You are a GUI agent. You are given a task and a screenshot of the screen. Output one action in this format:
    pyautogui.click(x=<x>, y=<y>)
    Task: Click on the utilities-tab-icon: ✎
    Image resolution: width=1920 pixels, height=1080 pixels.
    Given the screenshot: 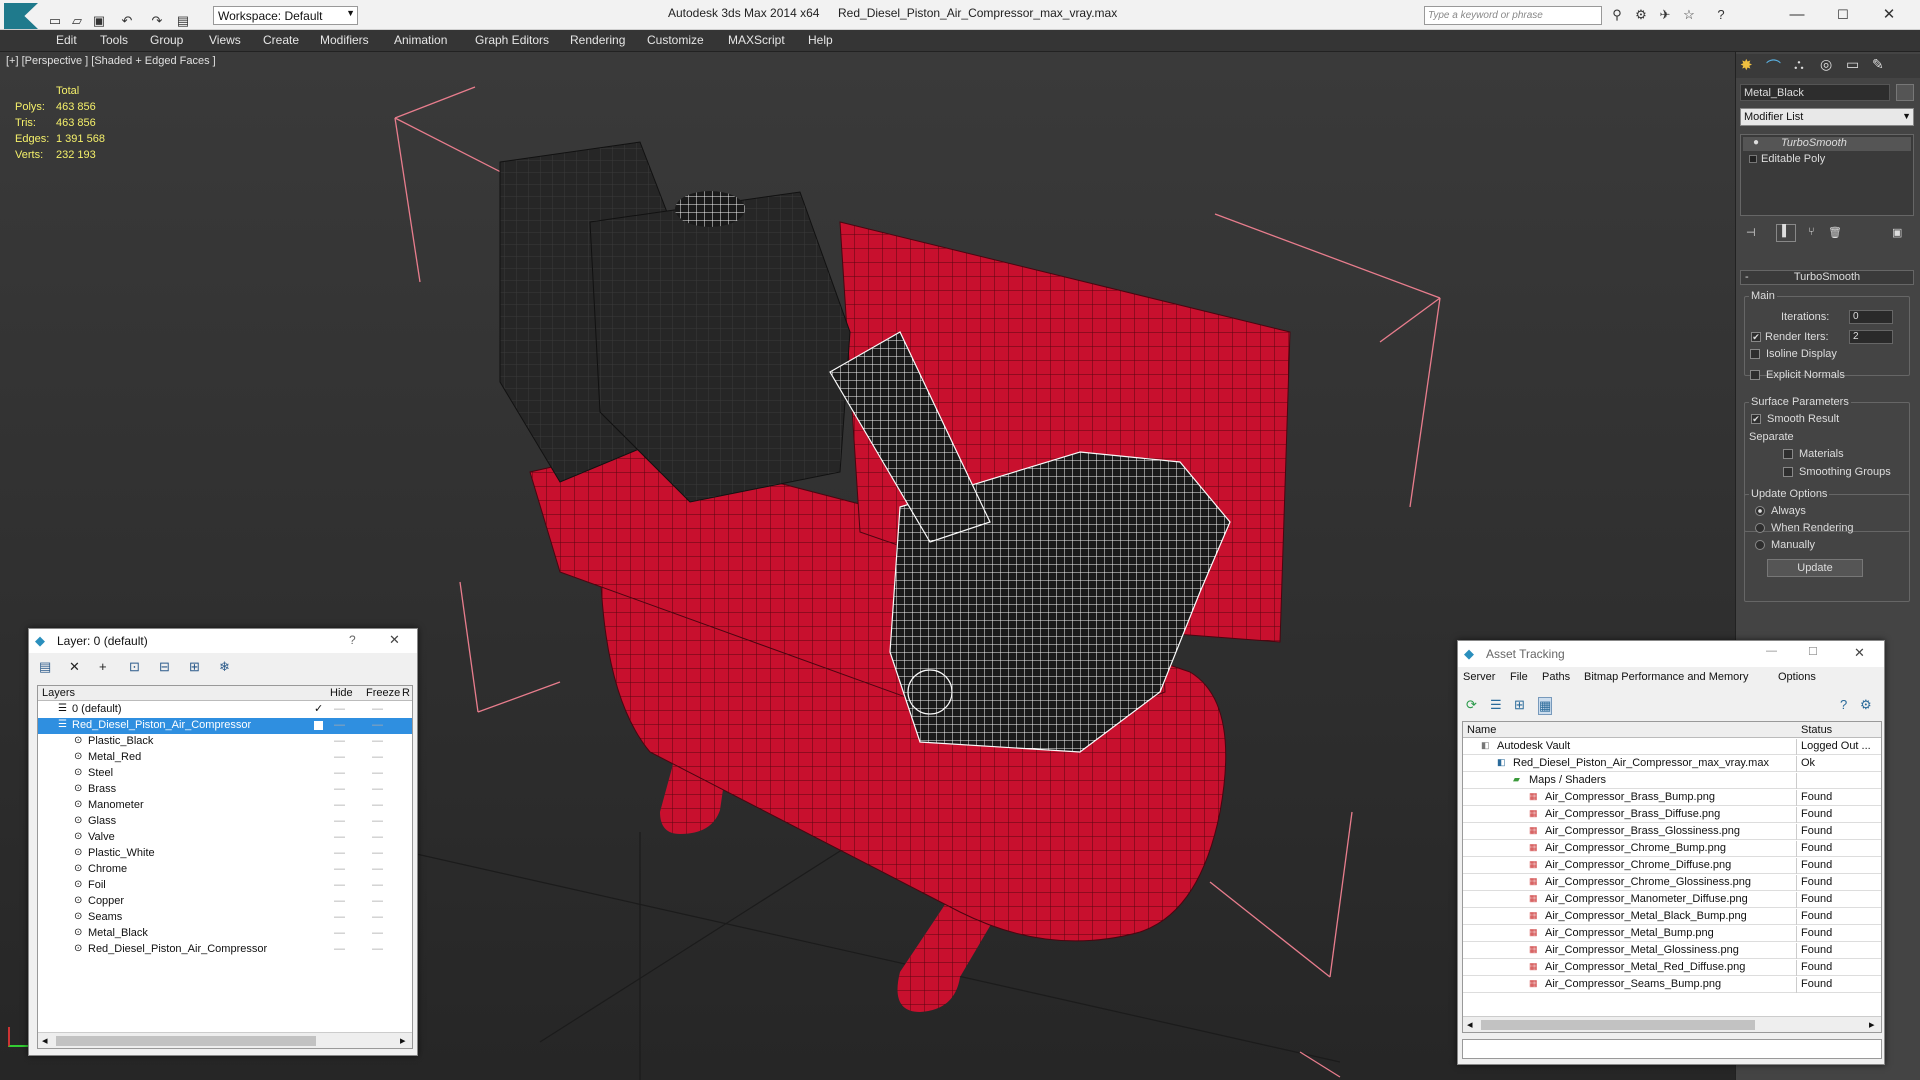 What is the action you would take?
    pyautogui.click(x=1878, y=64)
    